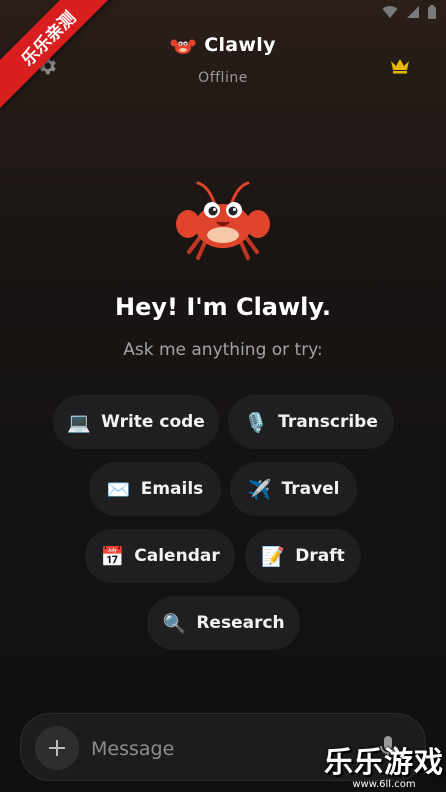 The height and width of the screenshot is (792, 446). Describe the element at coordinates (183, 46) in the screenshot. I see `crab-icon` at that location.